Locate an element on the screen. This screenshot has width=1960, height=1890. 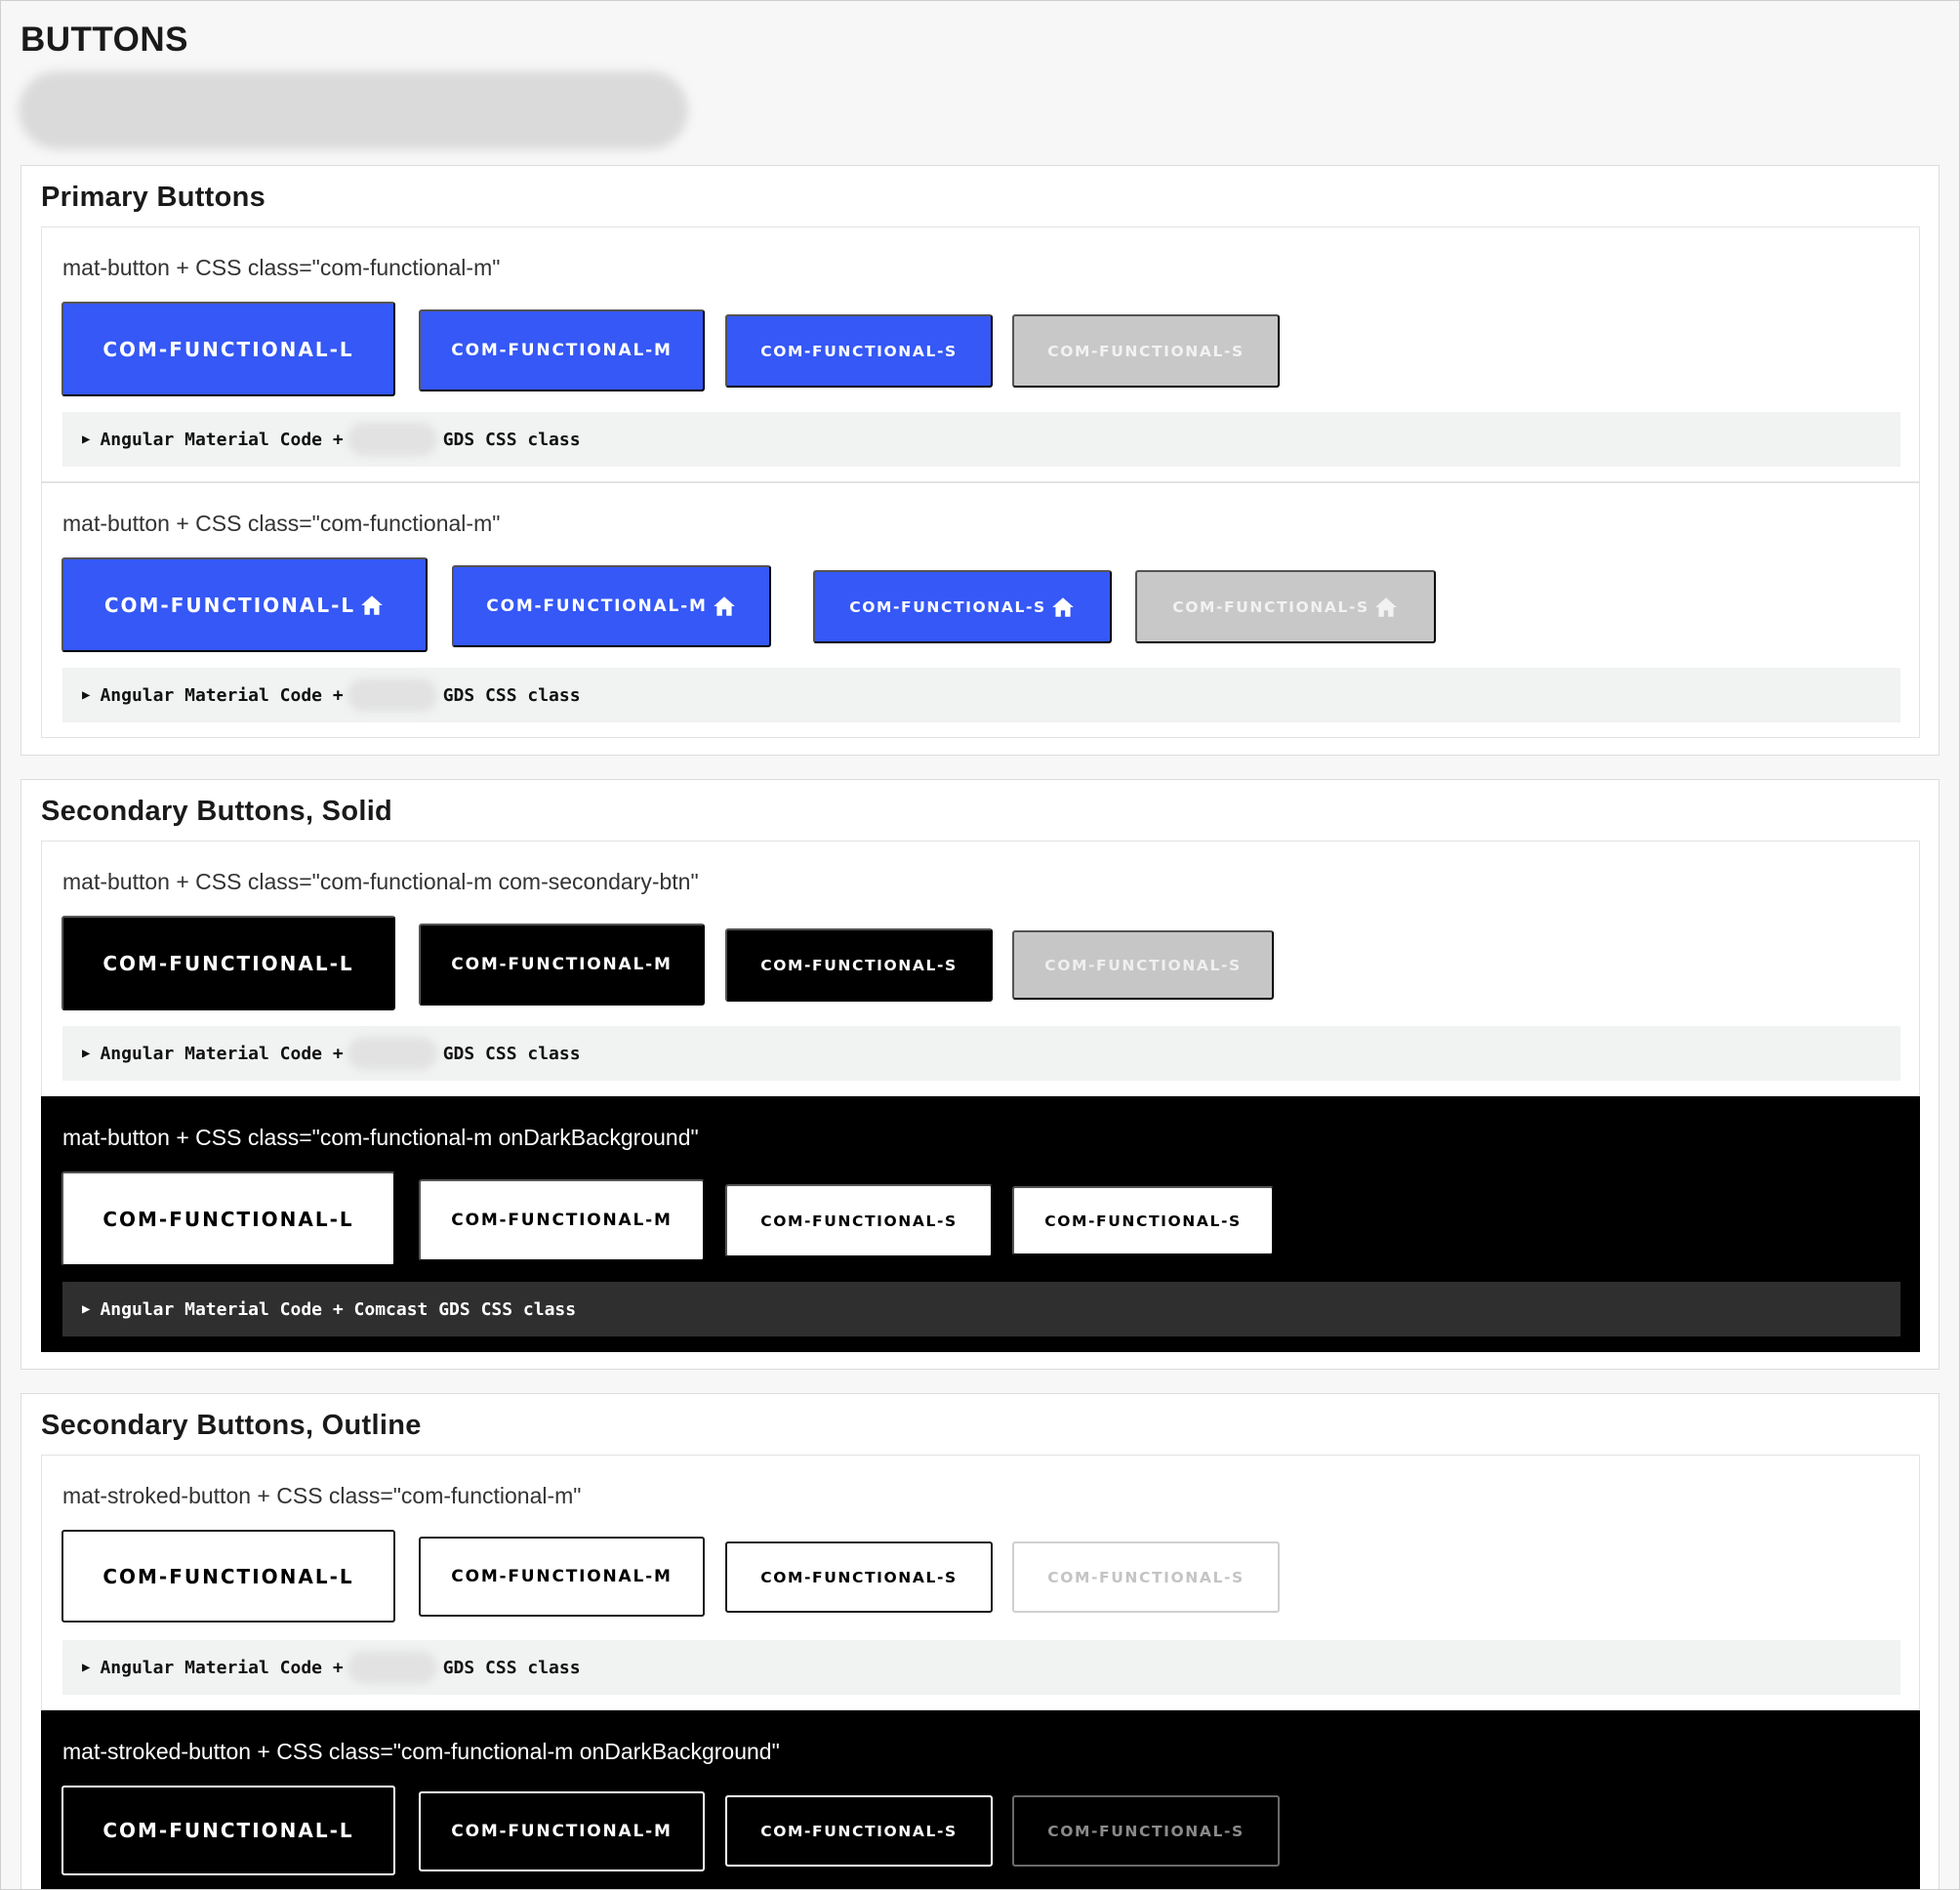
primary-icon-button-medium: COM-FUNCTIONAL-M is located at coordinates (612, 606).